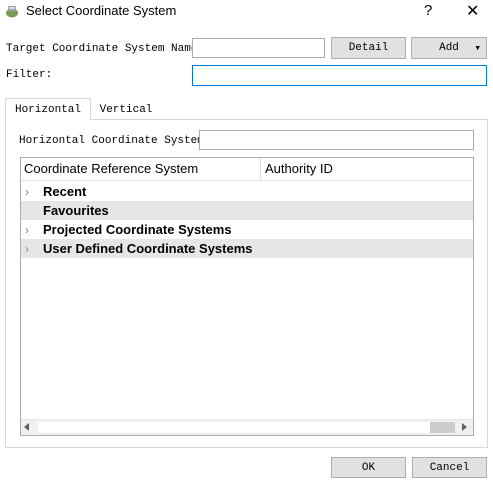 The image size is (493, 485). Describe the element at coordinates (464, 427) in the screenshot. I see `scroll-right-arrow-icon` at that location.